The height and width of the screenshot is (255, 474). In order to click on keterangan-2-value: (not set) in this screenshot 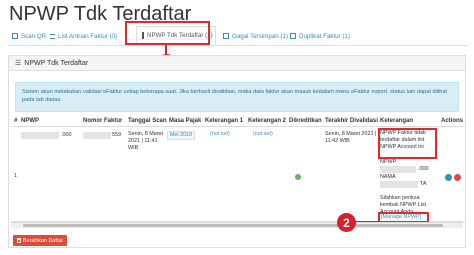, I will do `click(263, 134)`.